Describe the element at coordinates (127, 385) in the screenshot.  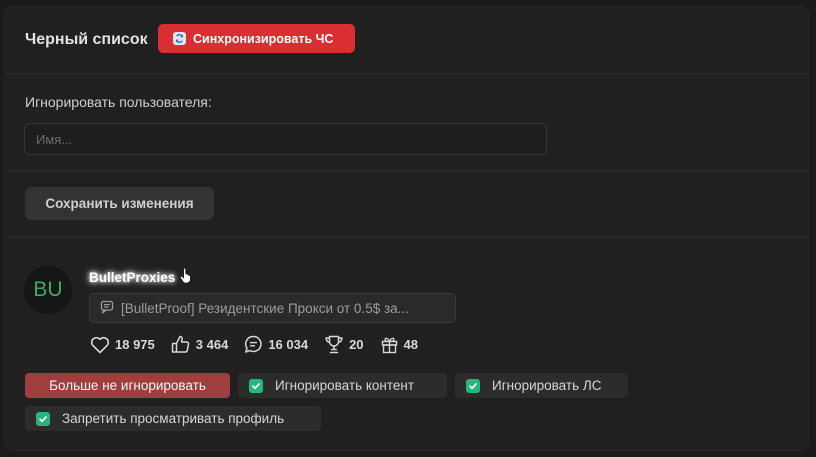
I see `unignore-button: Больше не игнорировать` at that location.